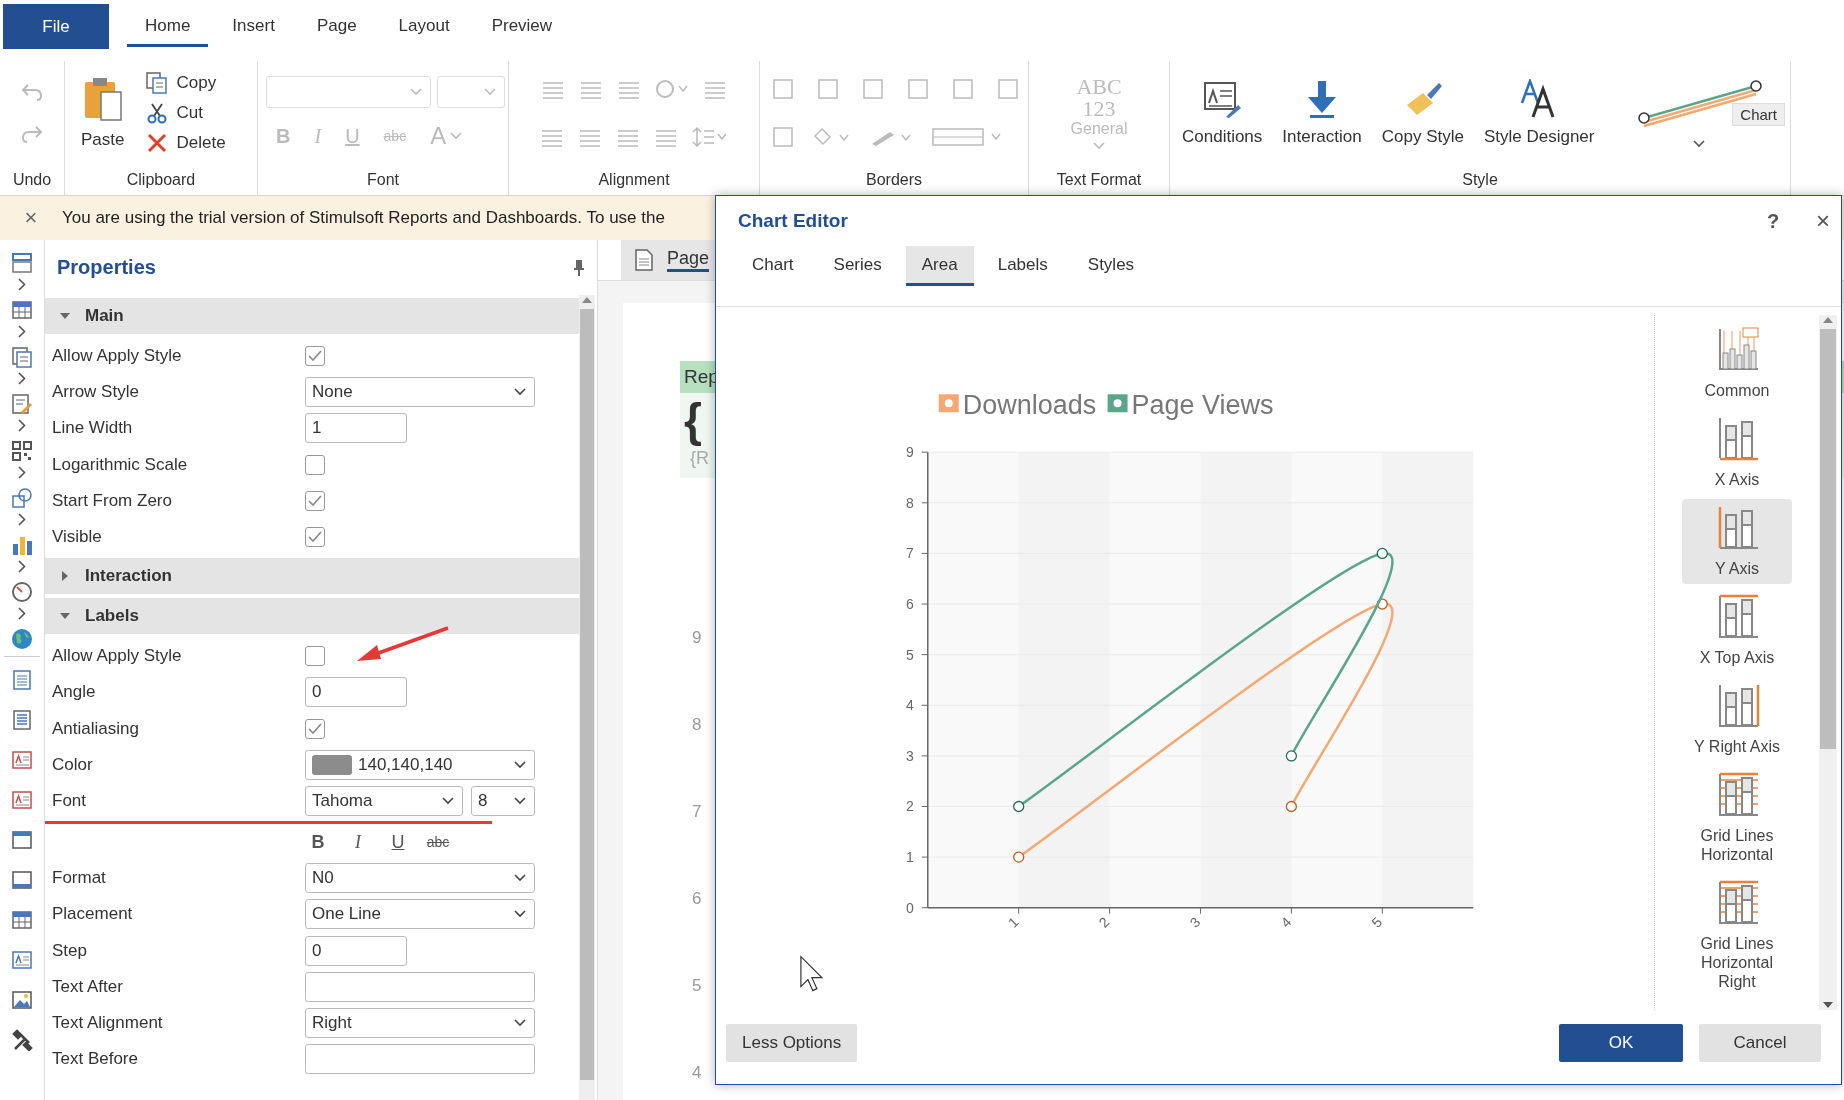 This screenshot has width=1844, height=1100. I want to click on panel-title: Properties, so click(106, 267).